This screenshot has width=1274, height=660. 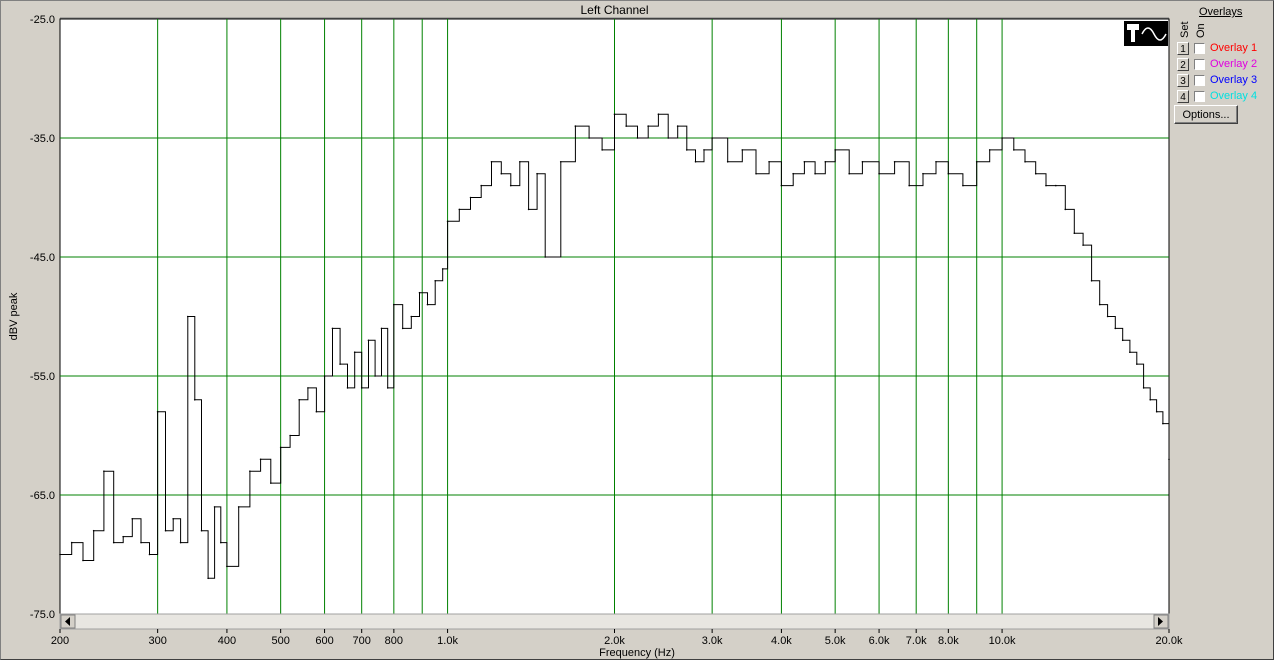 What do you see at coordinates (712, 641) in the screenshot?
I see `x-tick-label: 3.0k` at bounding box center [712, 641].